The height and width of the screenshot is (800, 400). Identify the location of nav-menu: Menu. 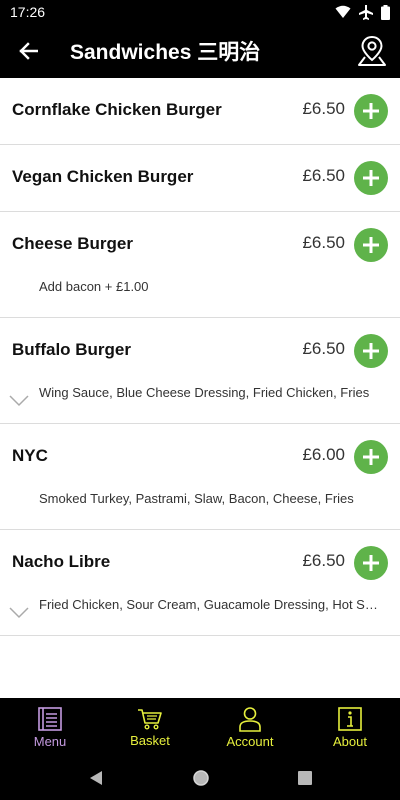
(50, 727).